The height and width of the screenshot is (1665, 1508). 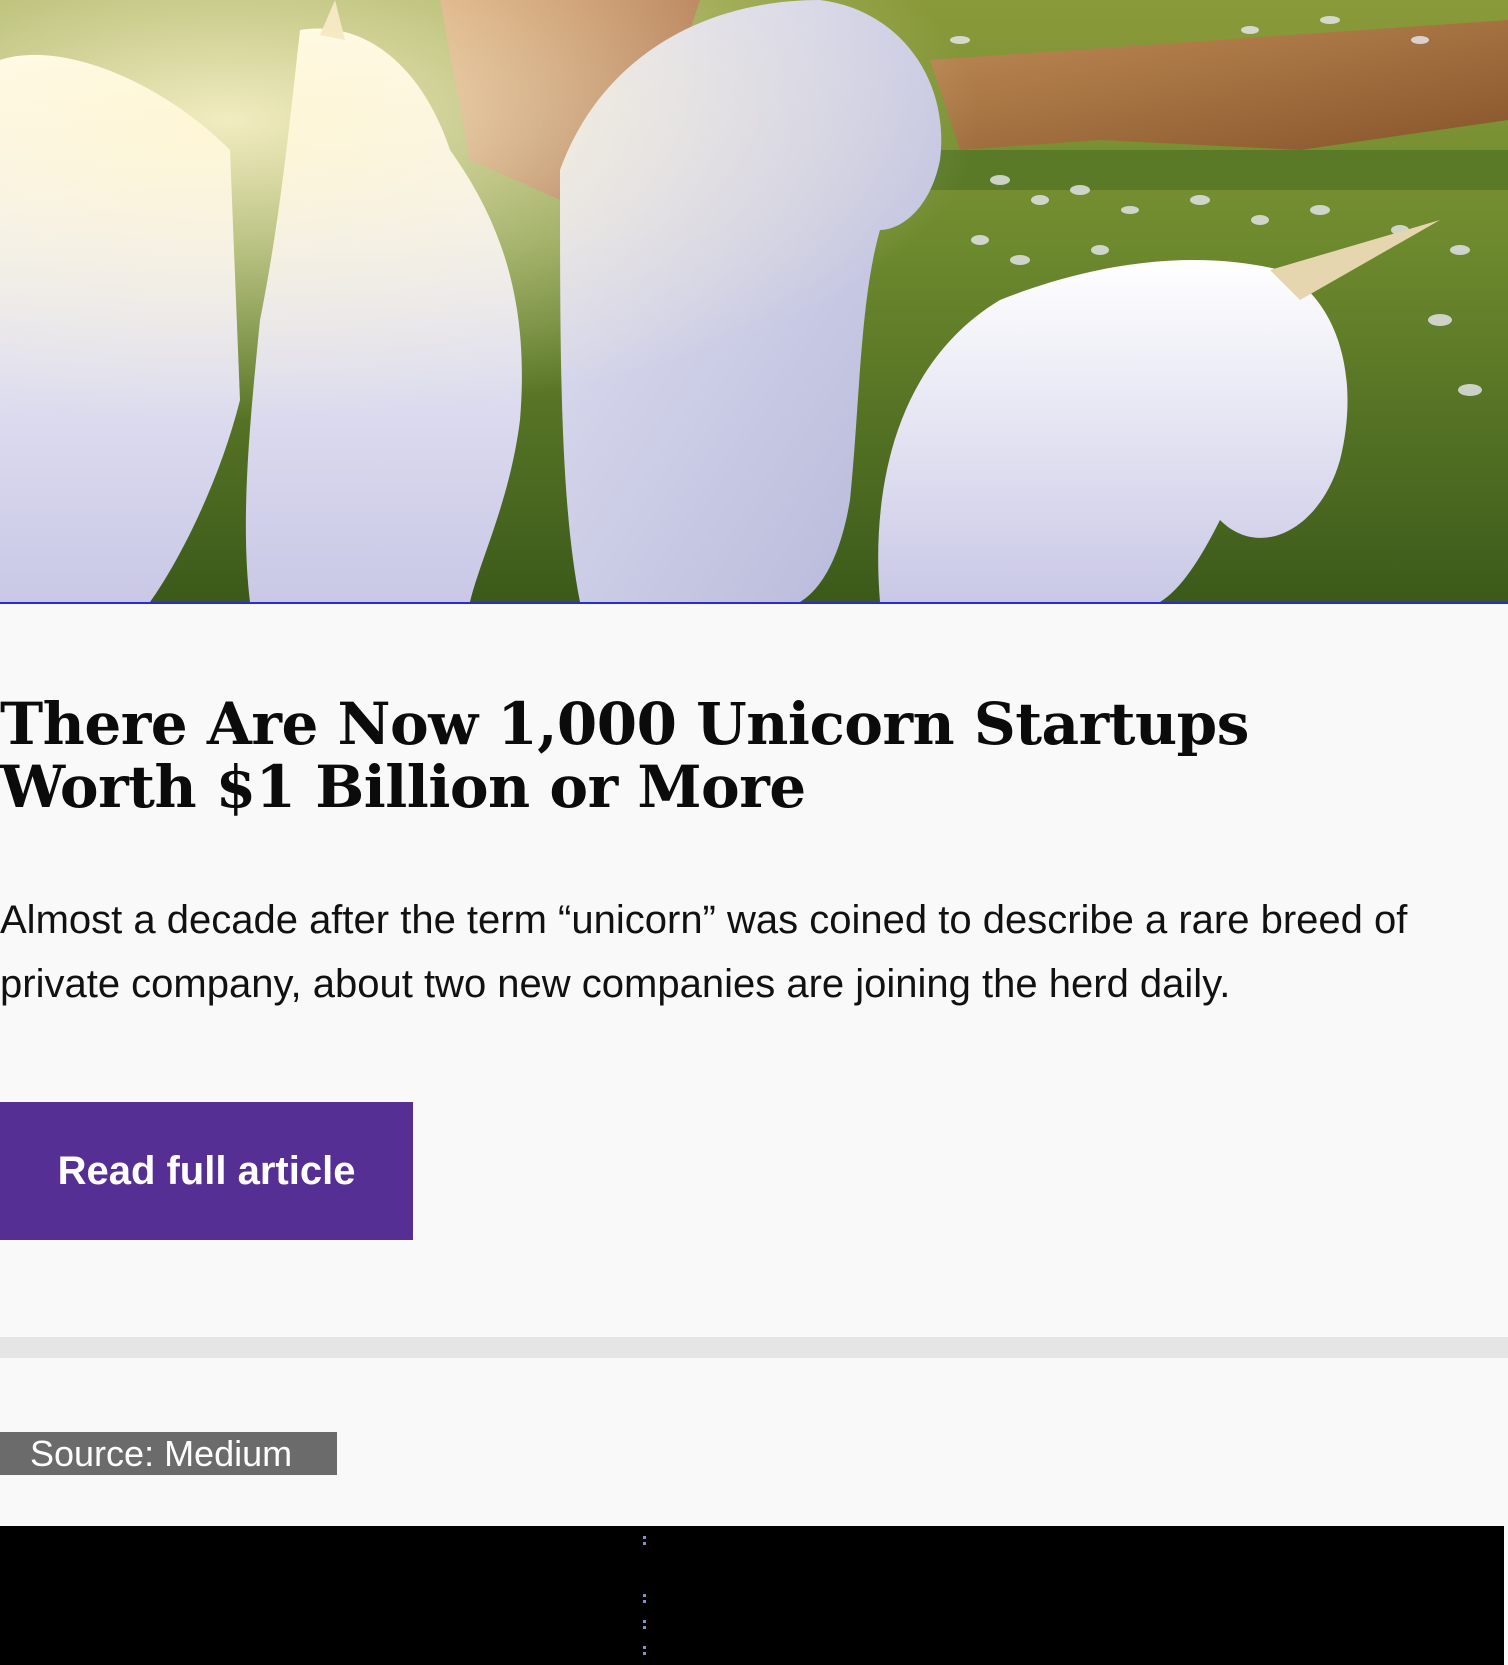 What do you see at coordinates (754, 1347) in the screenshot?
I see `section-divider` at bounding box center [754, 1347].